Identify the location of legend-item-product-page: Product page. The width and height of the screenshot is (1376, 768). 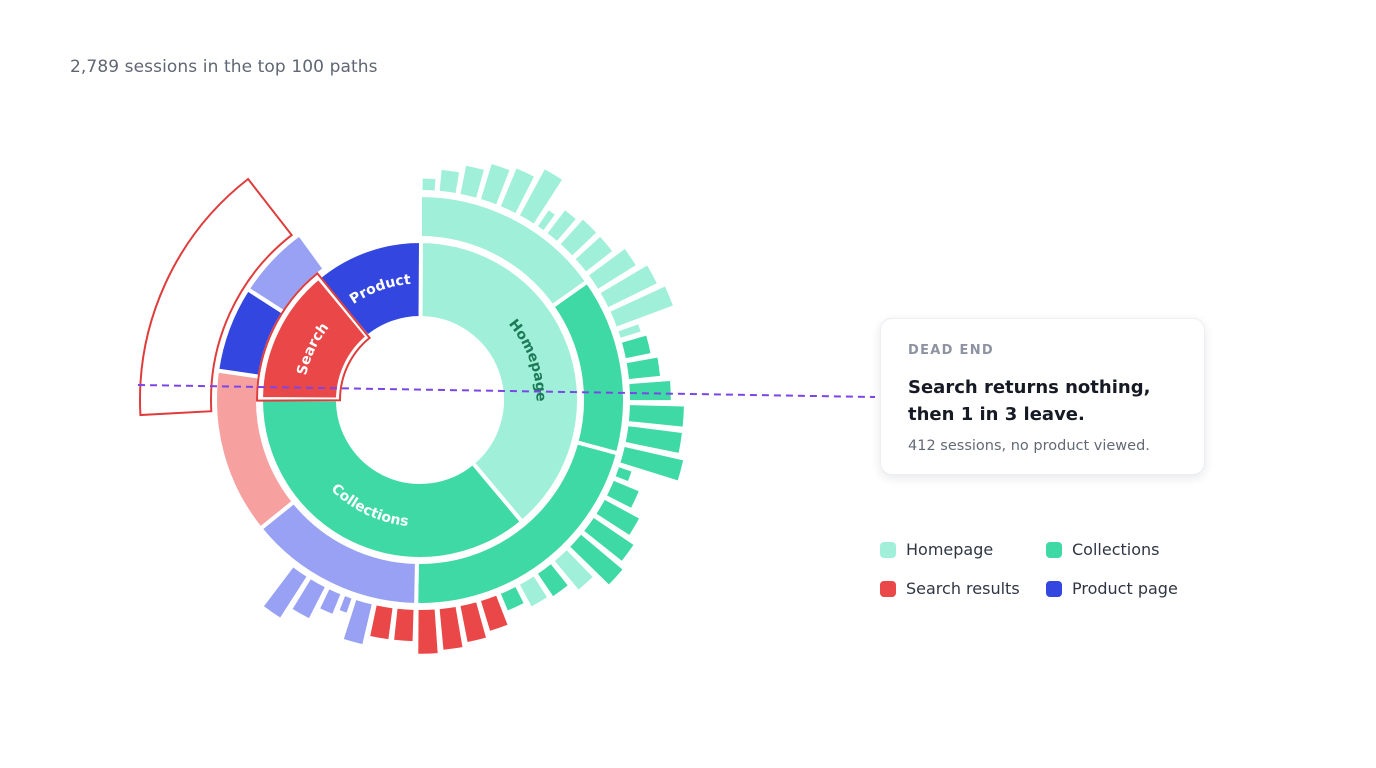
(1131, 588).